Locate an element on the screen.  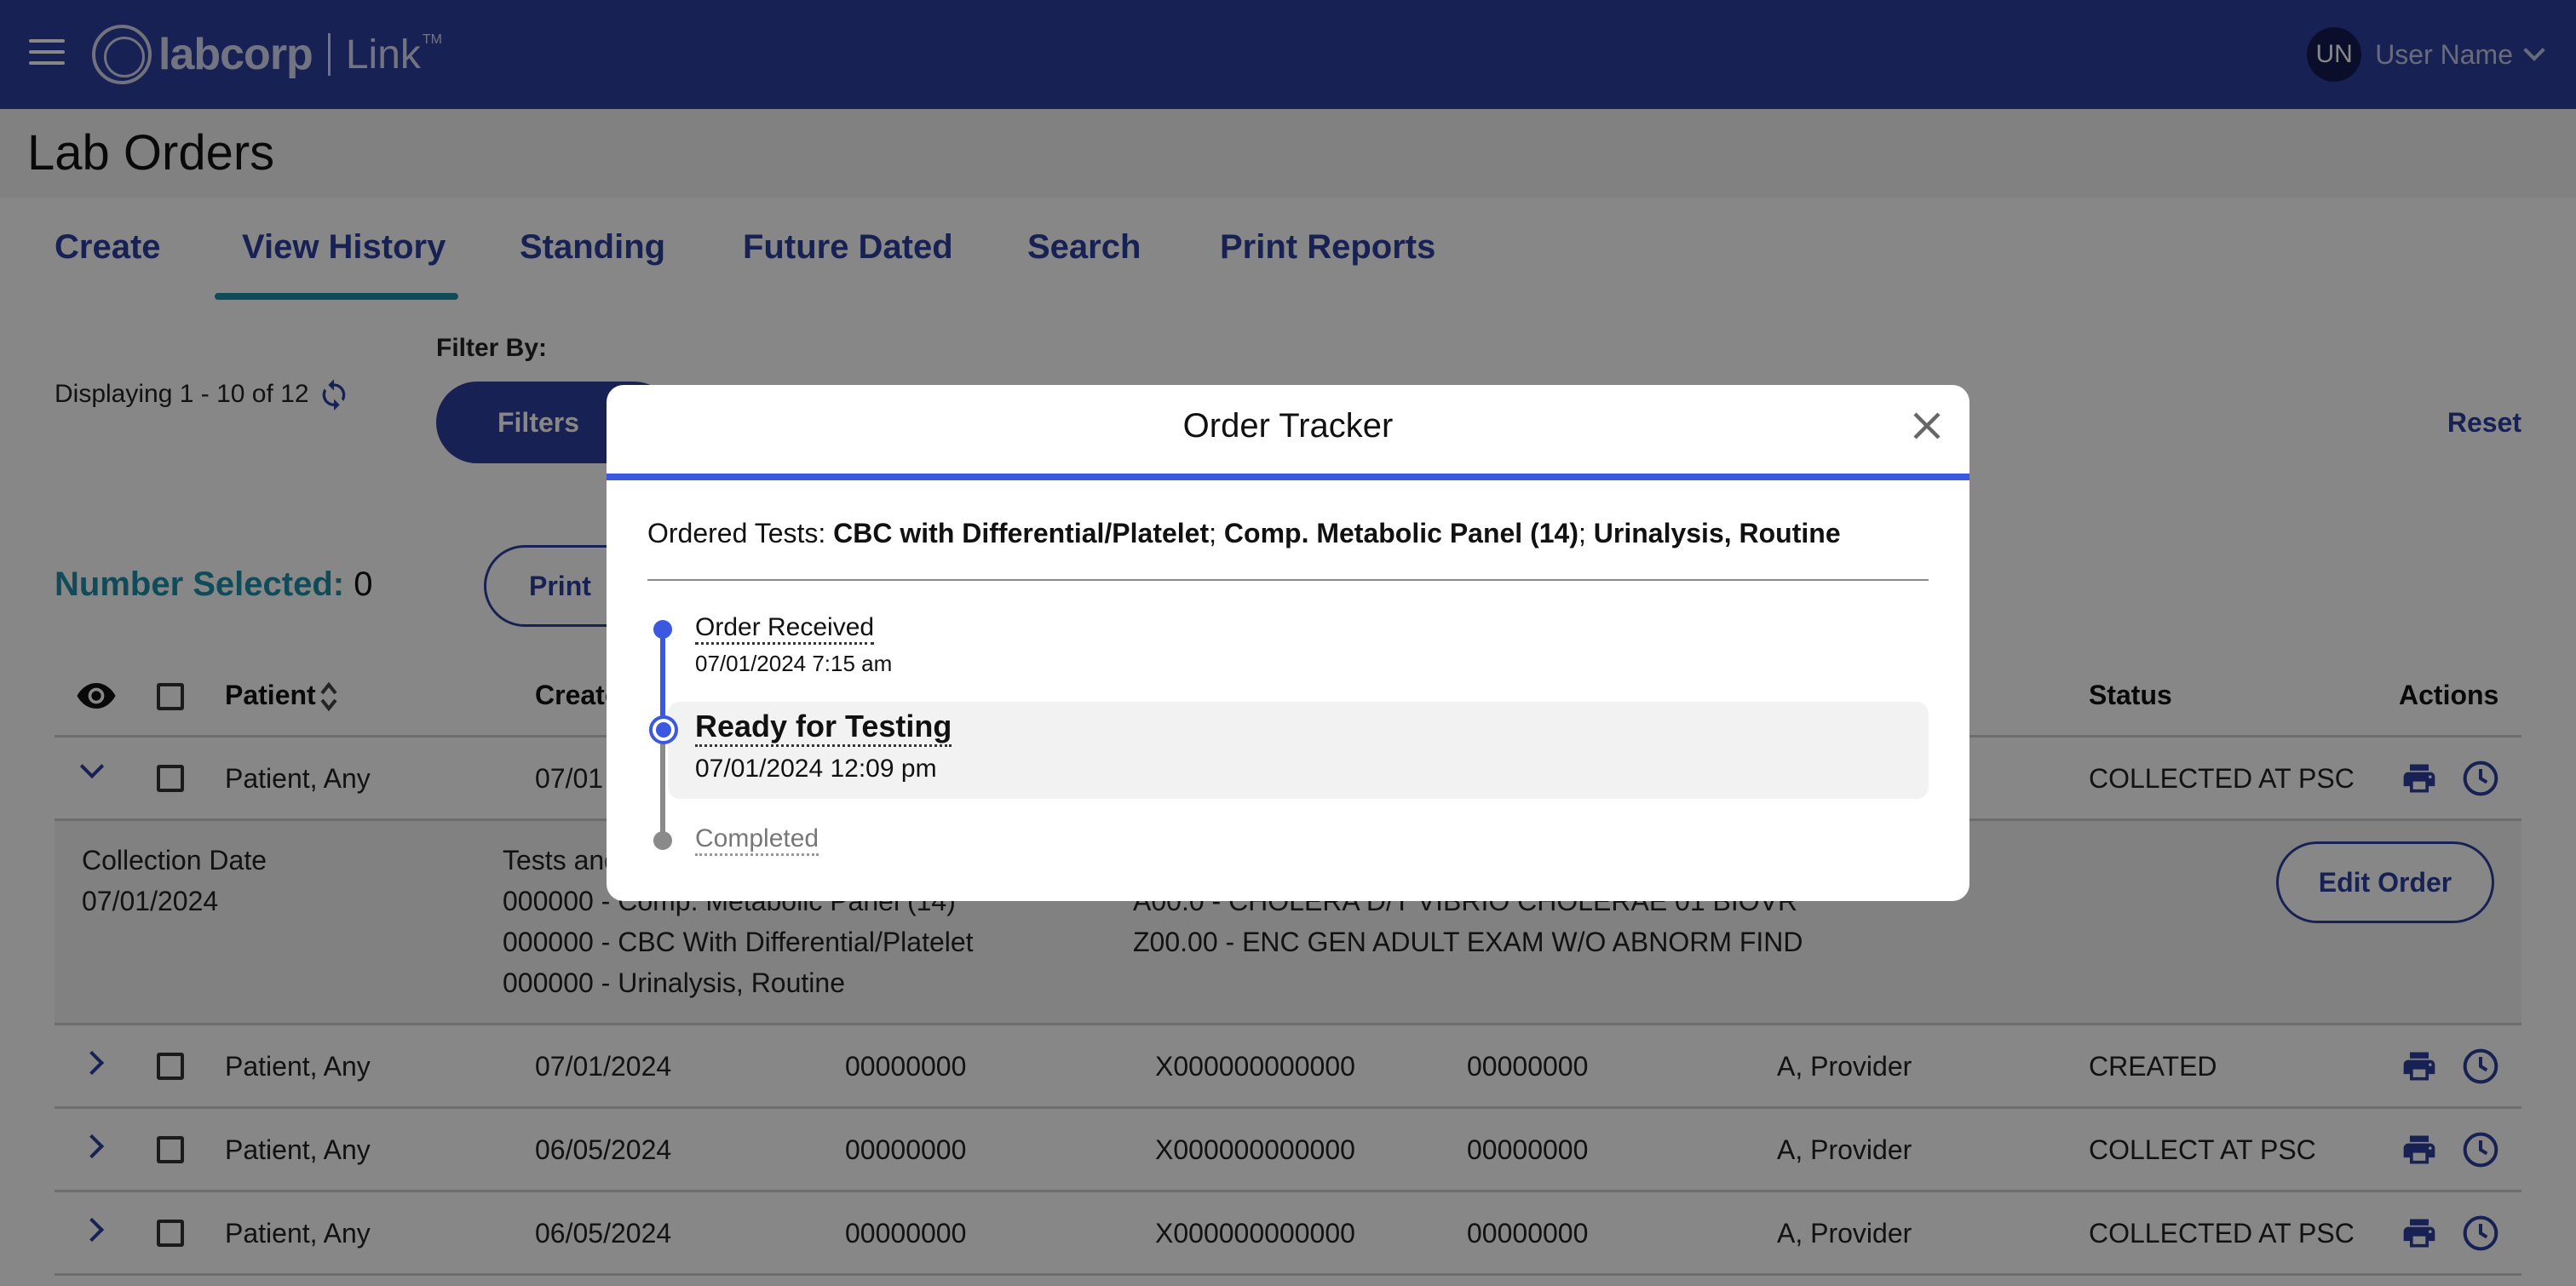
divider is located at coordinates (1288, 580).